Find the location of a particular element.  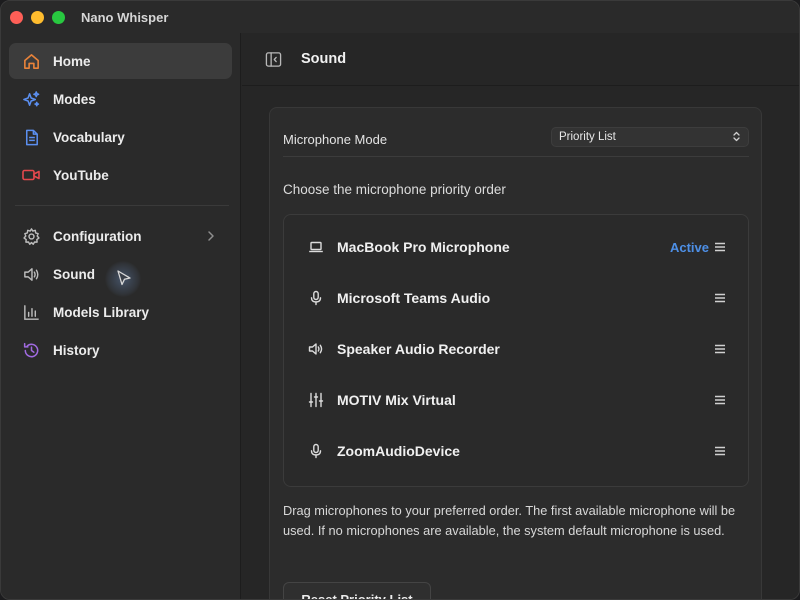

microphone-row: Speaker Audio Recorder is located at coordinates (517, 349).